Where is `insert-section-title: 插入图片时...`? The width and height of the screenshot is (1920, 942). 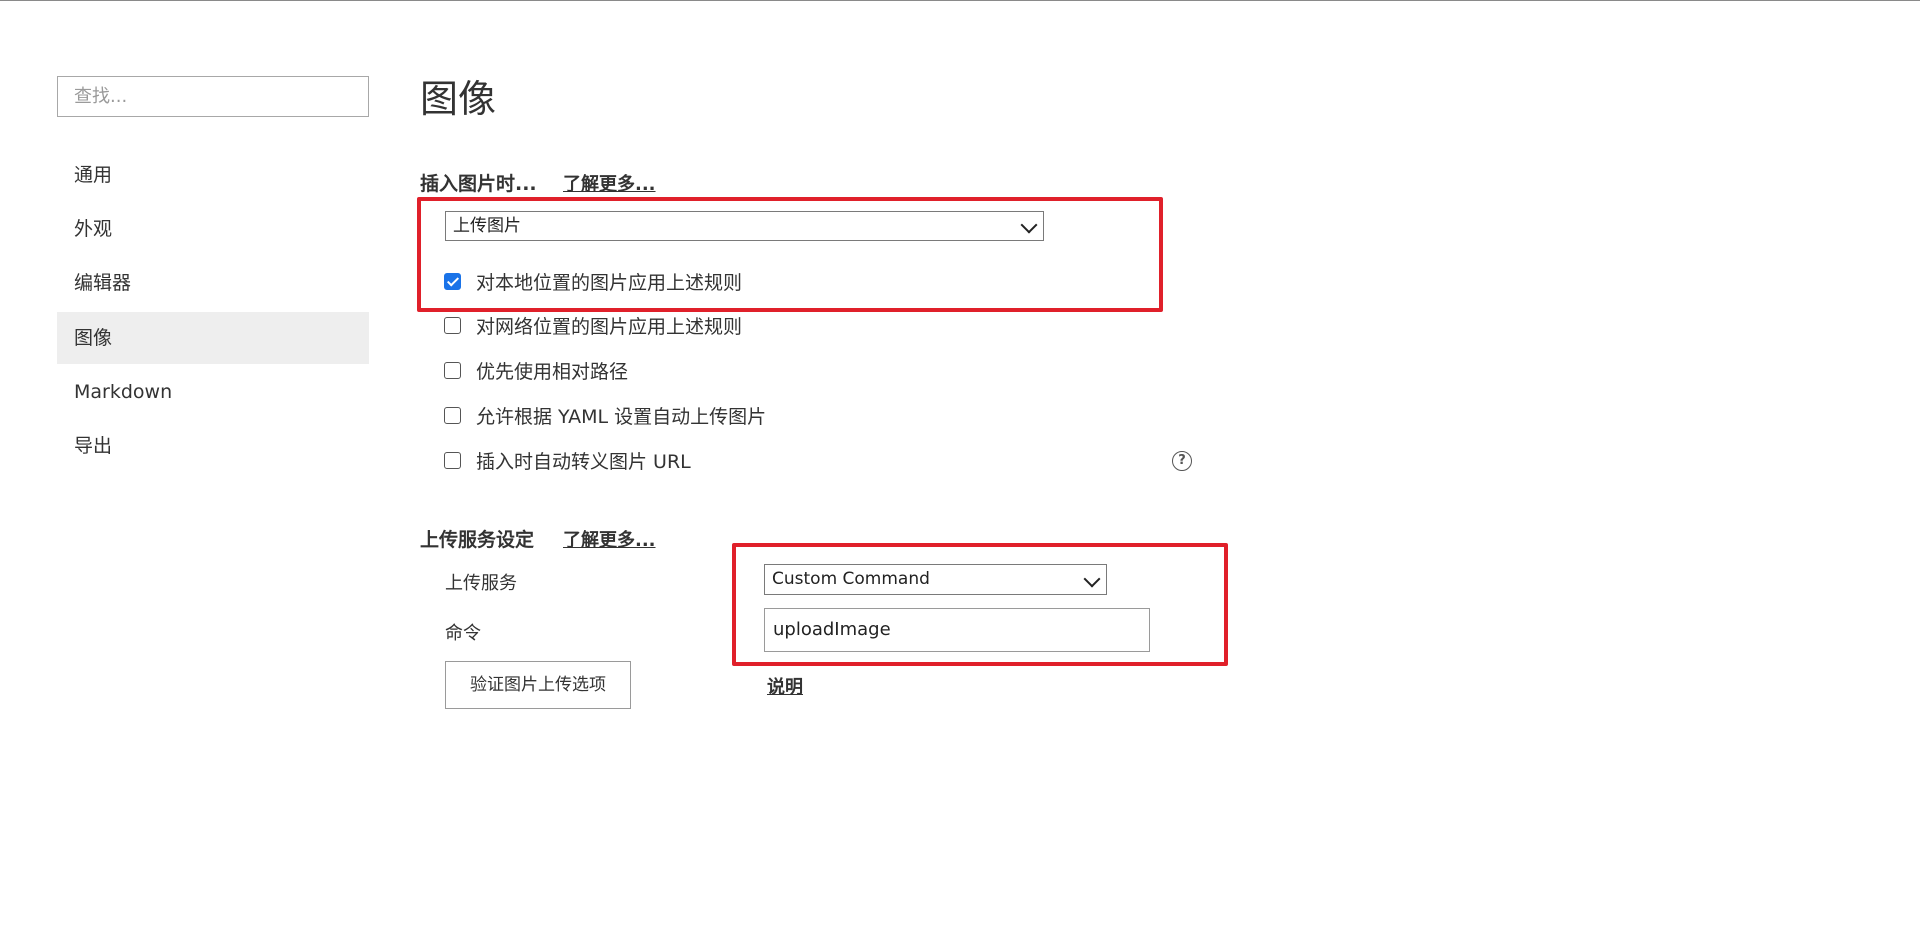 insert-section-title: 插入图片时... is located at coordinates (478, 184).